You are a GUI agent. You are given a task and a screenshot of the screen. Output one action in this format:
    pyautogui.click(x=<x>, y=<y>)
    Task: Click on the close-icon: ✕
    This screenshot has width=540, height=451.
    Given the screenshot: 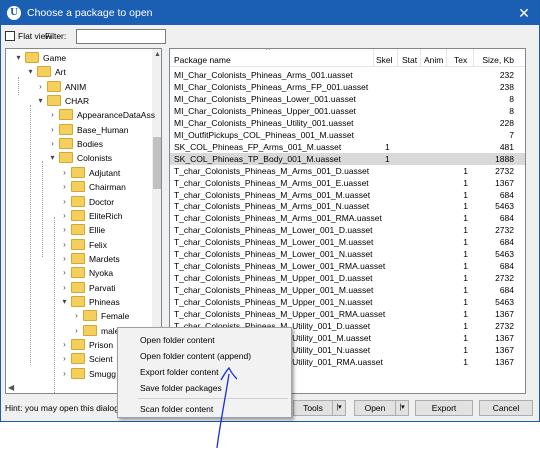 What is the action you would take?
    pyautogui.click(x=524, y=13)
    